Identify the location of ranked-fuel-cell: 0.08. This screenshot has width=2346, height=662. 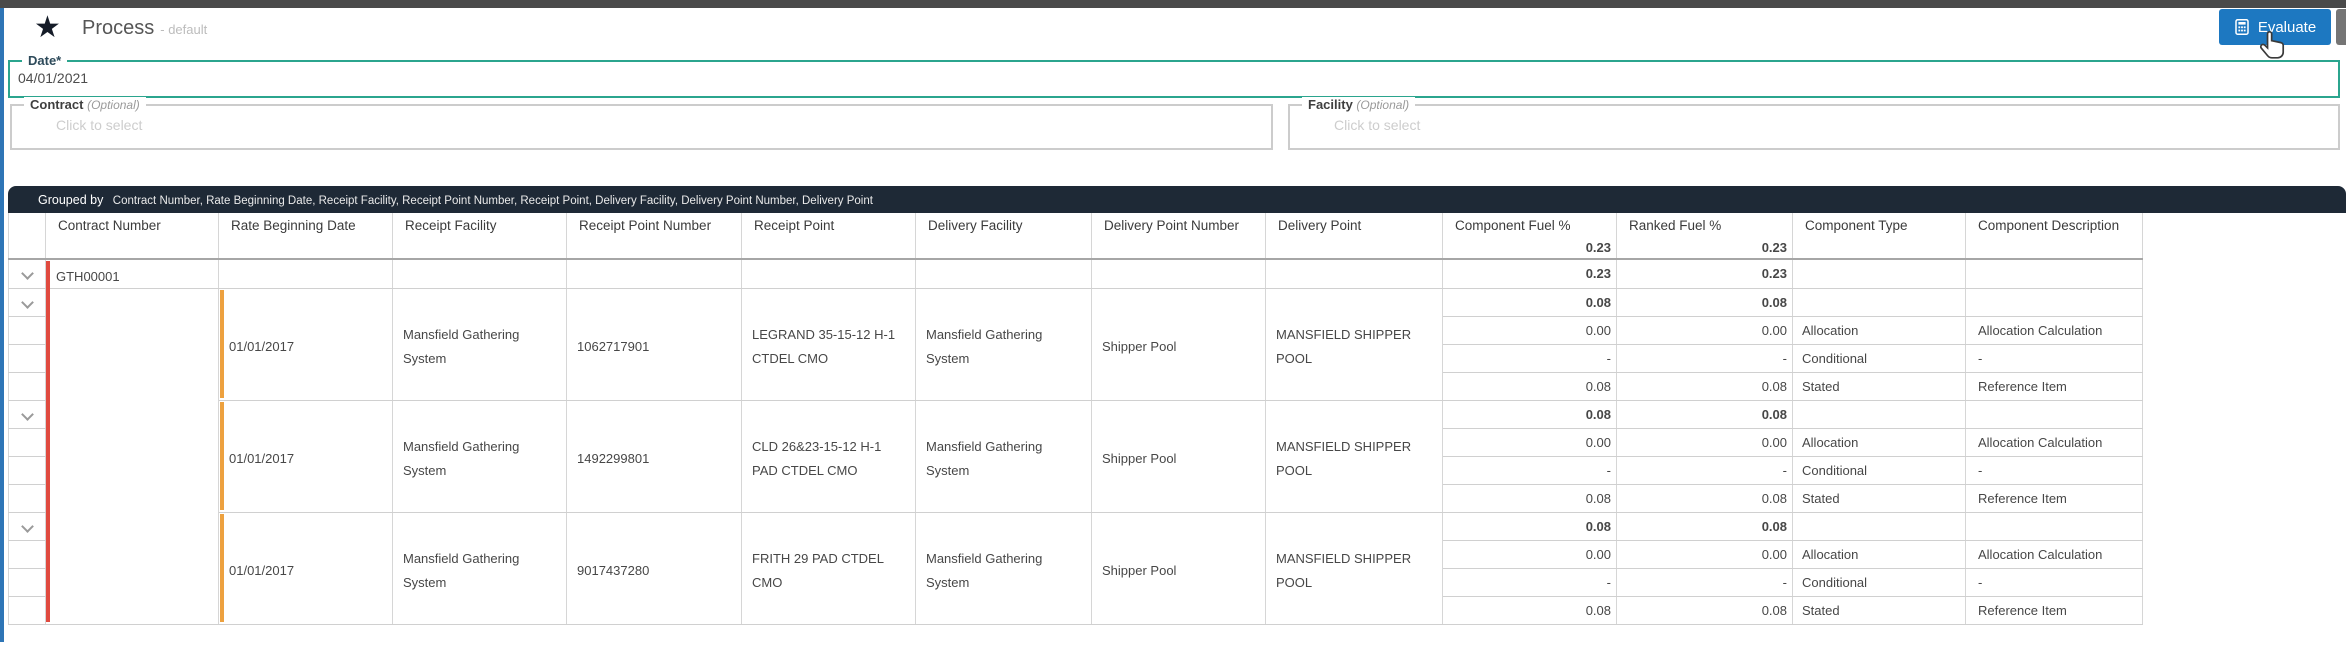
(1704, 610).